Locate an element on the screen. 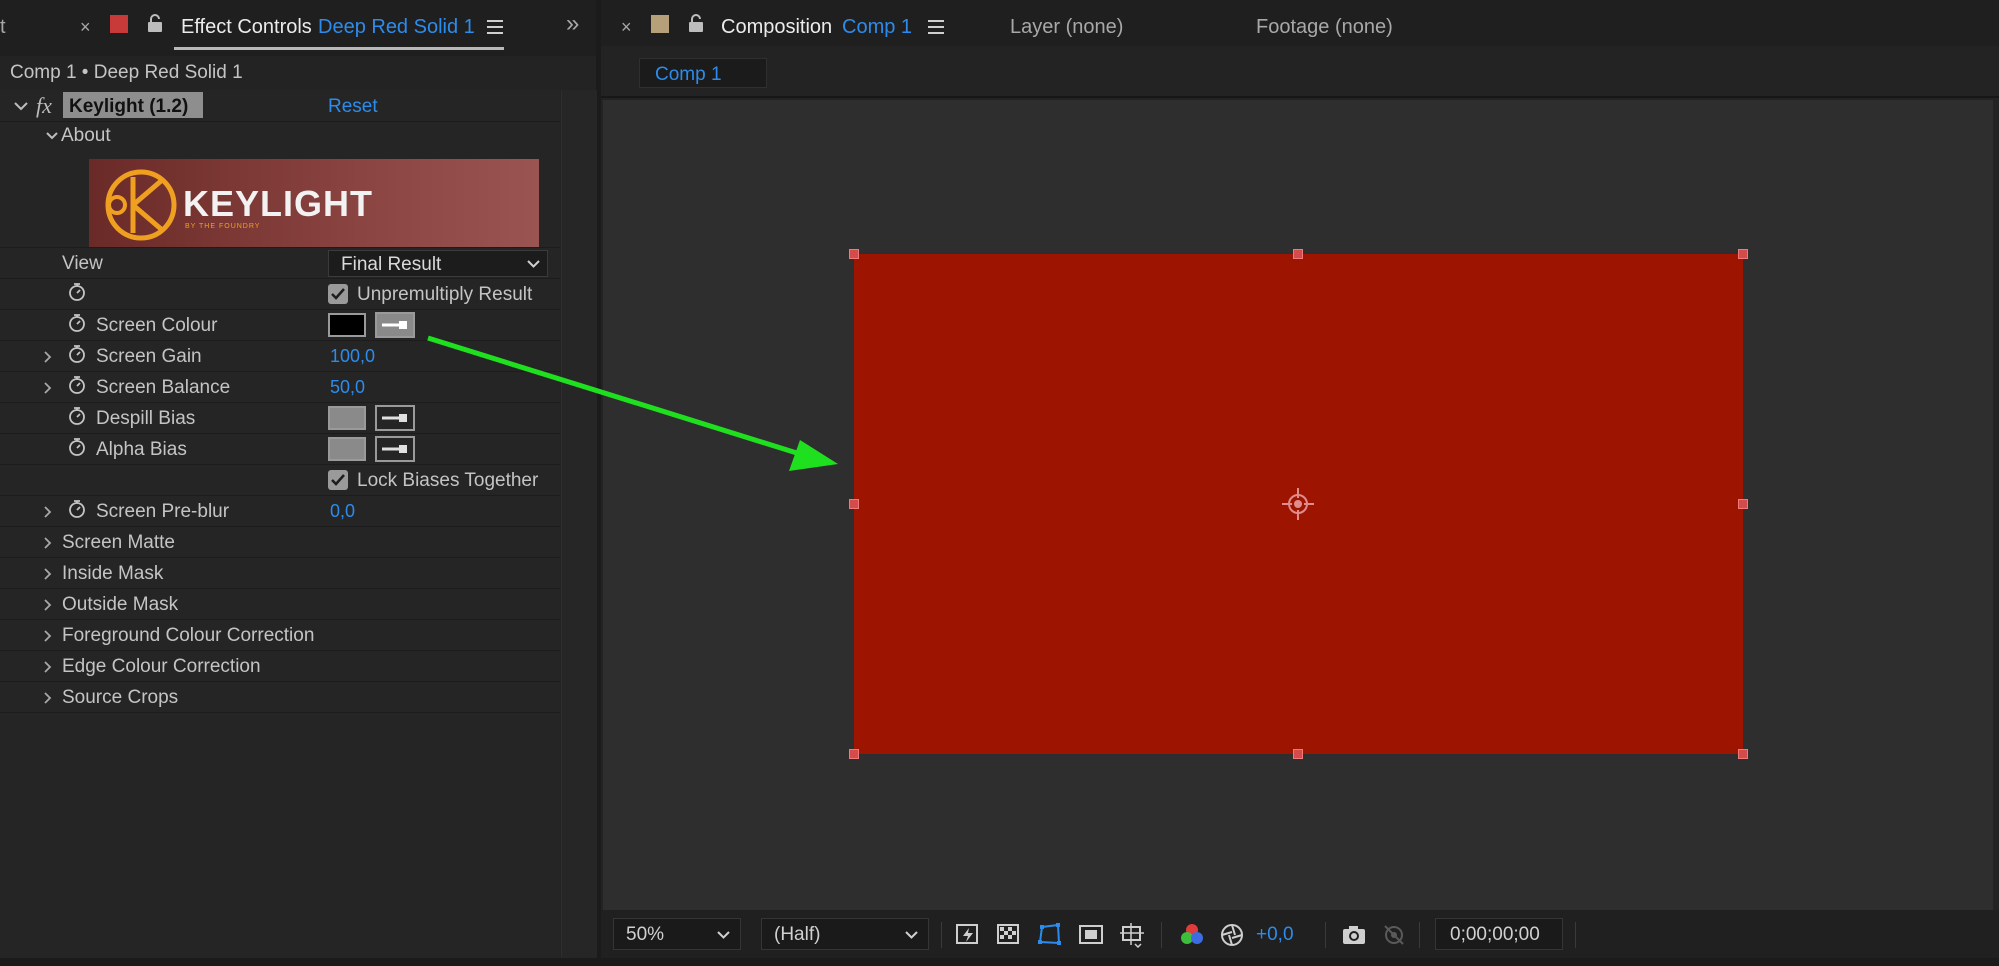  screen-balance-label: Screen Balance is located at coordinates (163, 387).